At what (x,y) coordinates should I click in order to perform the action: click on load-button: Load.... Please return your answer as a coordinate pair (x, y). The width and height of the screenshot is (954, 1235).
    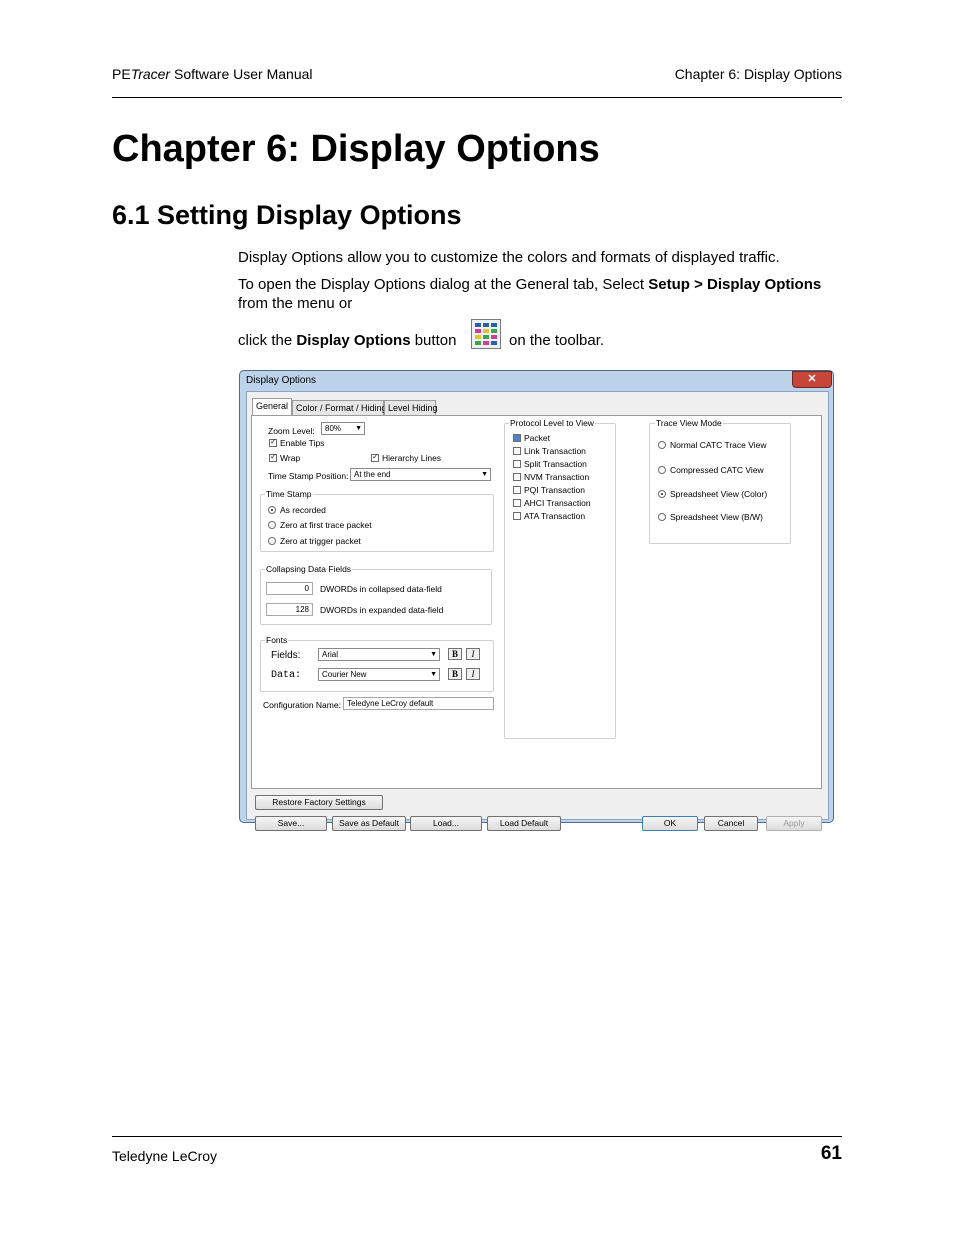
    Looking at the image, I should click on (446, 823).